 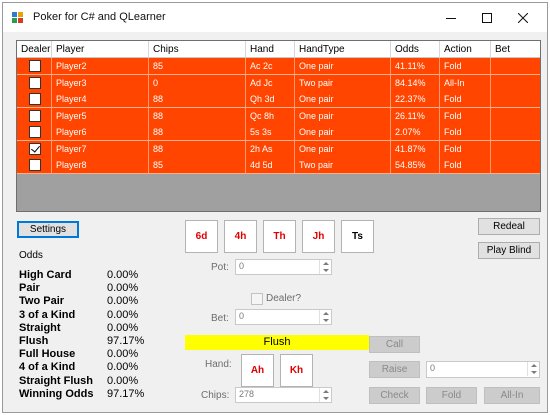 What do you see at coordinates (415, 99) in the screenshot?
I see `odds-cell: 22.37%` at bounding box center [415, 99].